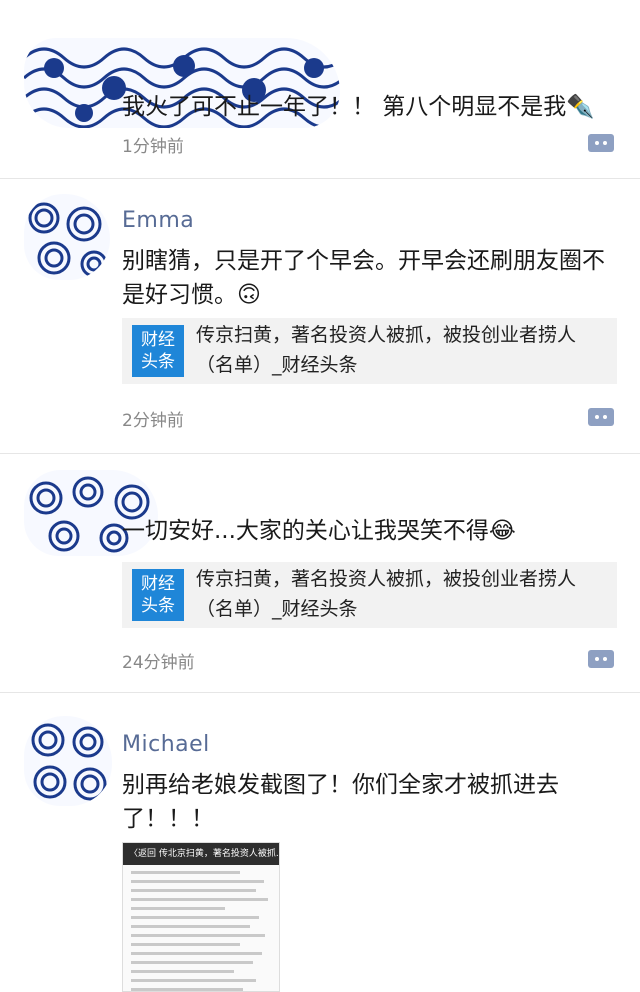  Describe the element at coordinates (153, 421) in the screenshot. I see `post-time: 2分钟前` at that location.